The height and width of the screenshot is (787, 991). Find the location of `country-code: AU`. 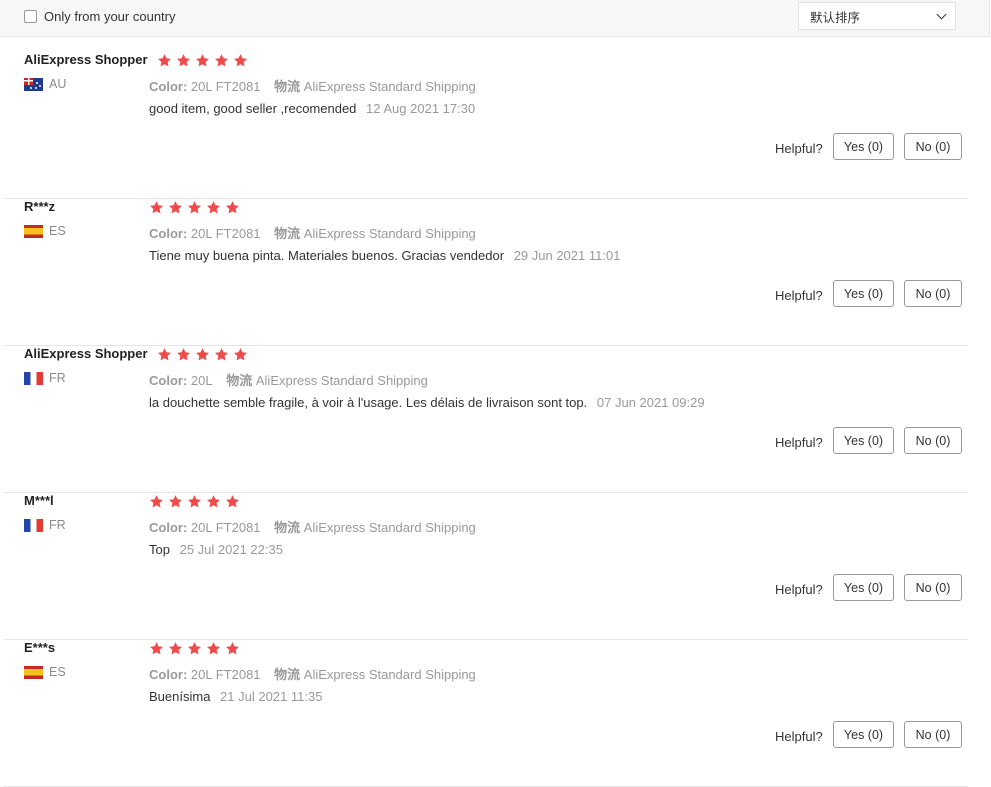

country-code: AU is located at coordinates (58, 84).